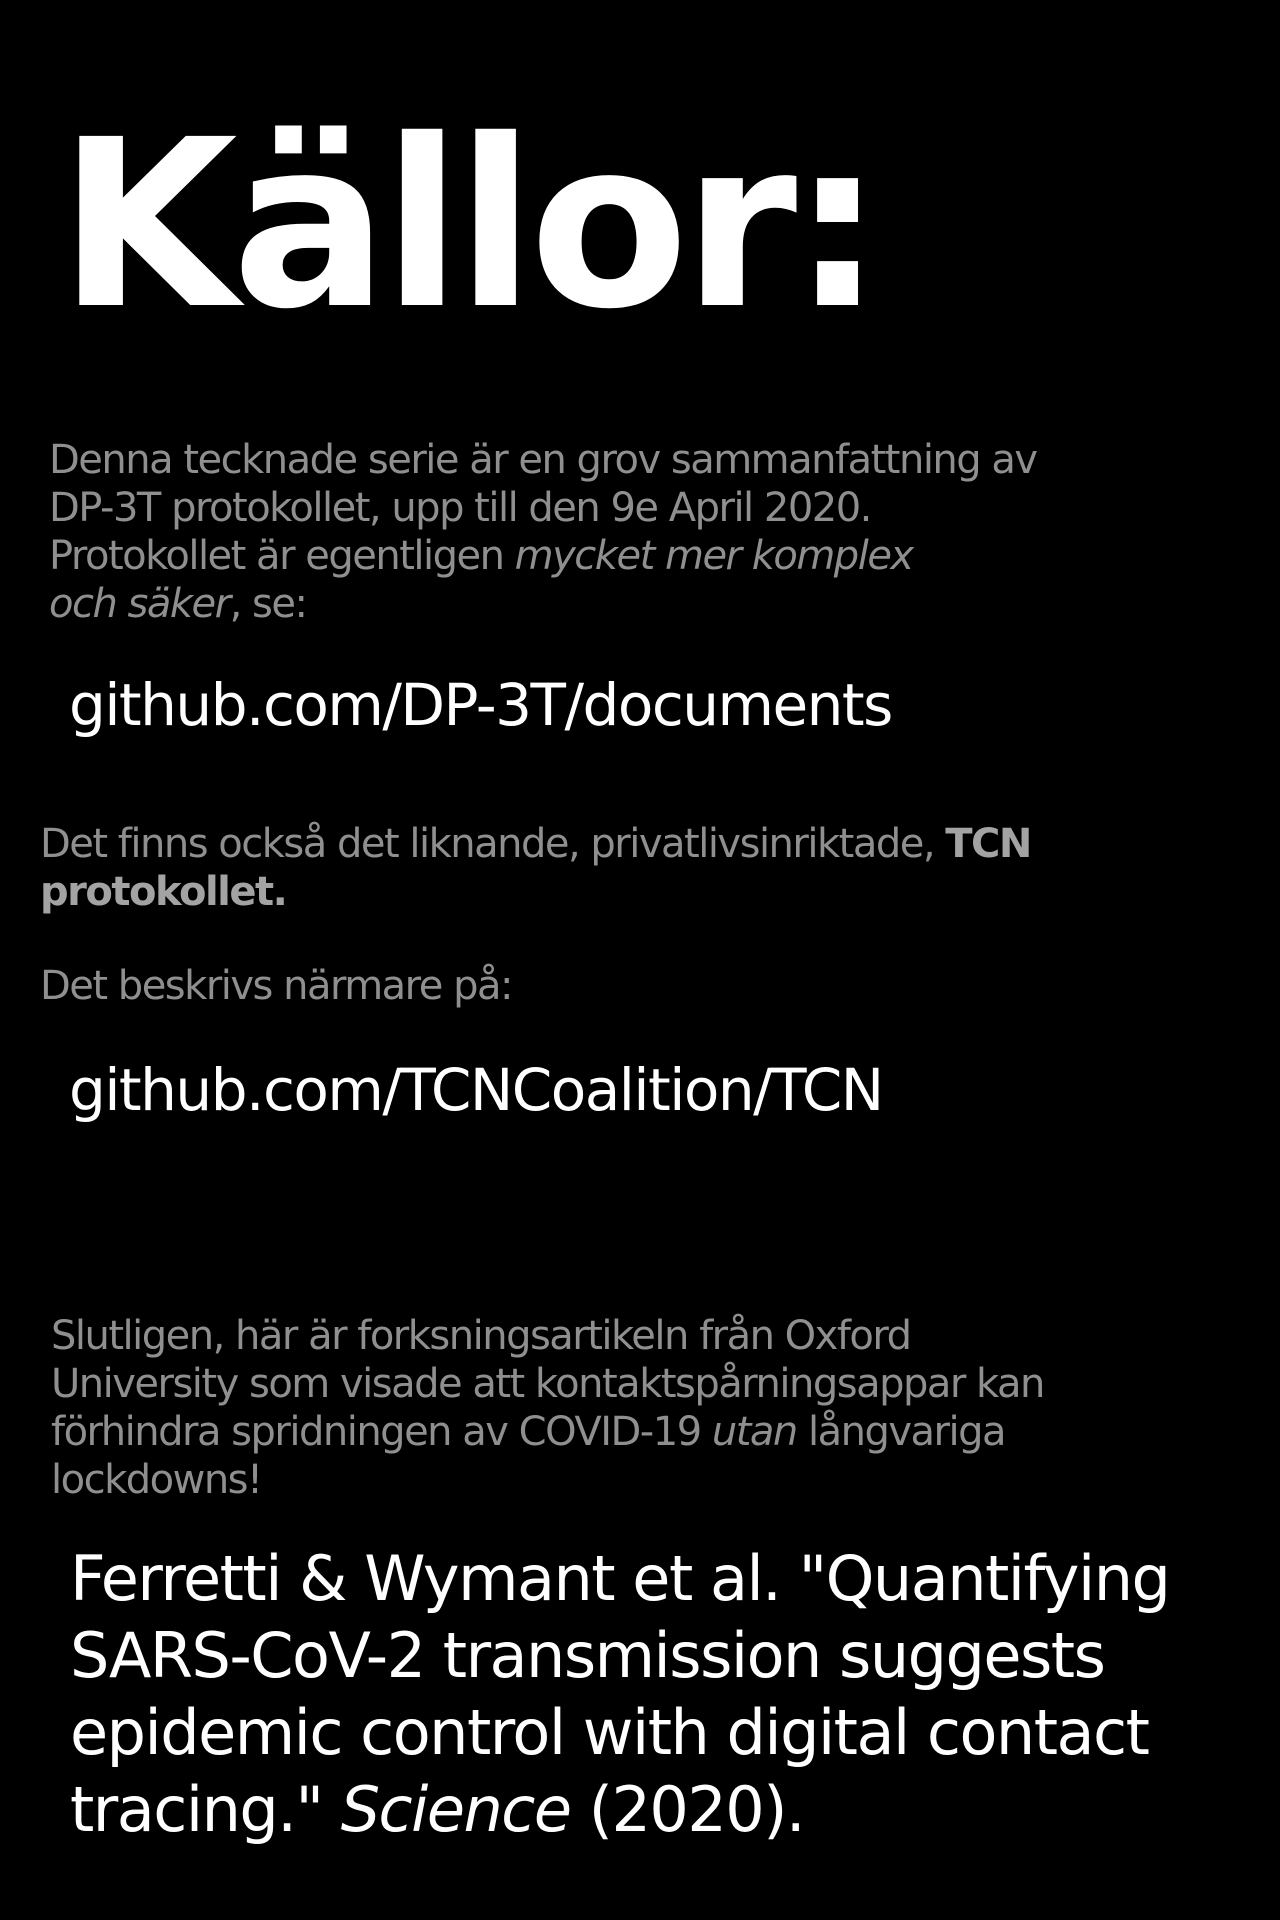  Describe the element at coordinates (481, 705) in the screenshot. I see `dp3t-link: github.com/DP-3T/documents` at that location.